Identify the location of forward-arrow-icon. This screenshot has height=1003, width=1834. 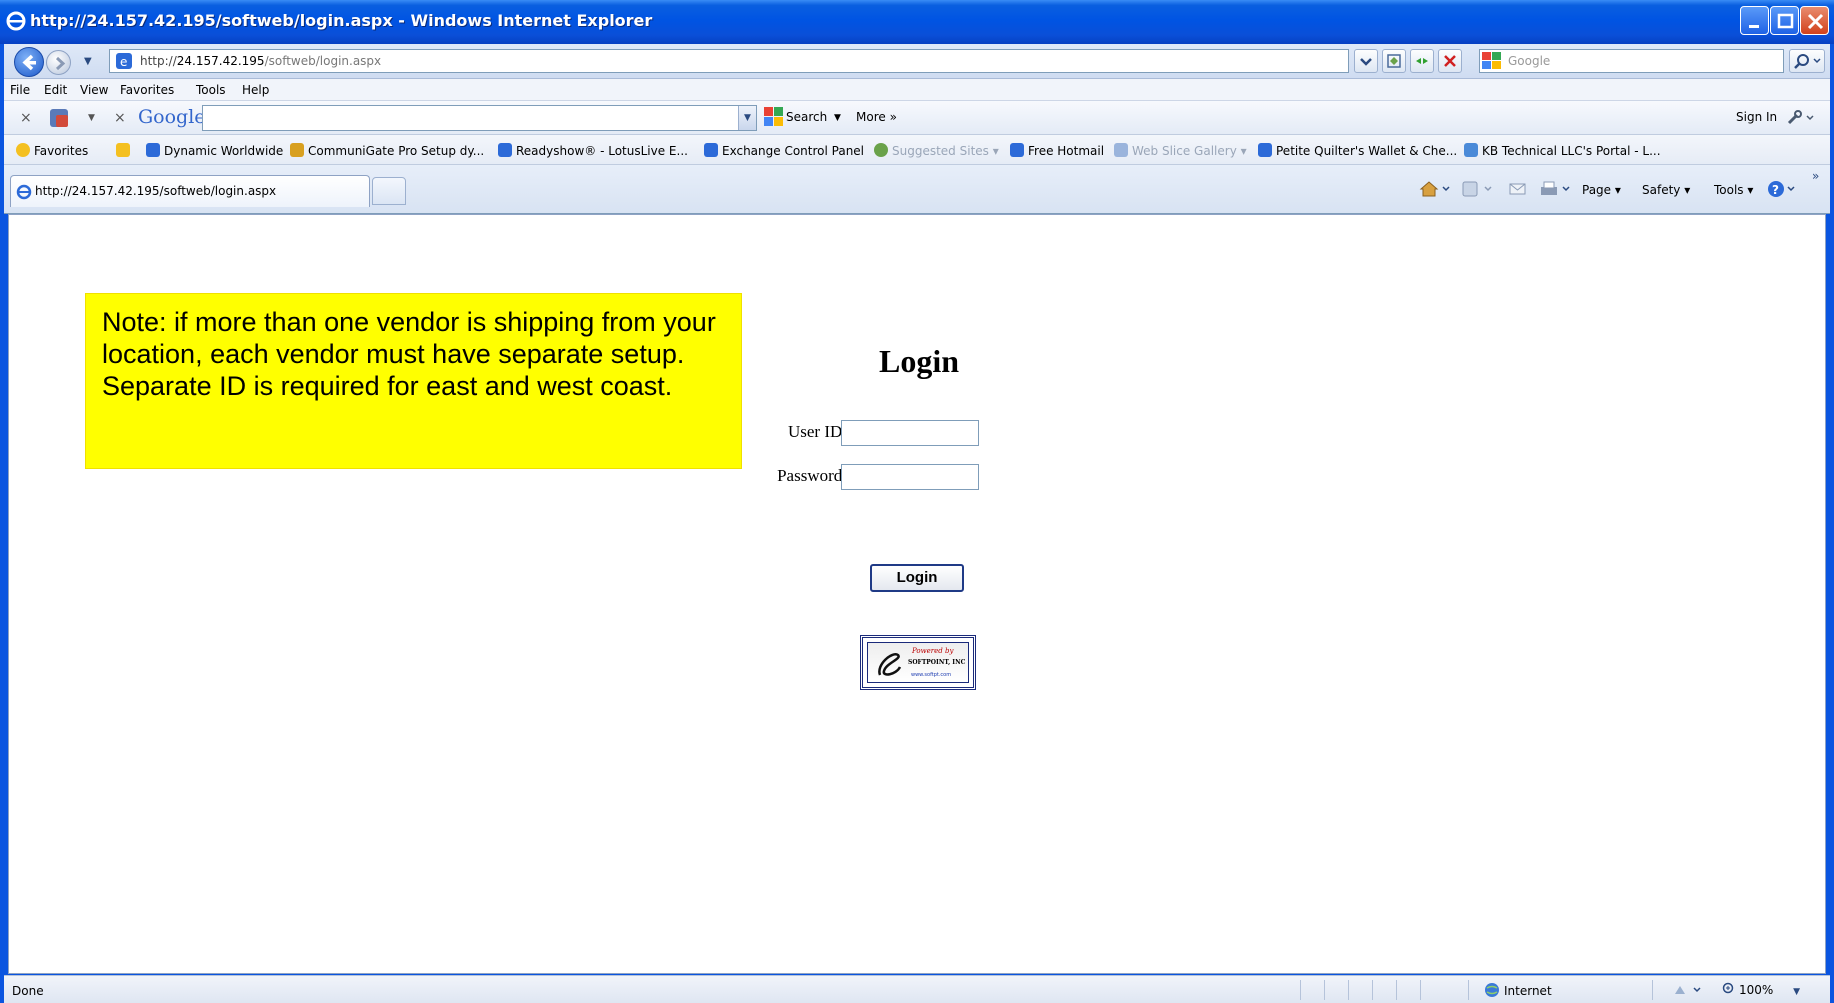
(60, 63).